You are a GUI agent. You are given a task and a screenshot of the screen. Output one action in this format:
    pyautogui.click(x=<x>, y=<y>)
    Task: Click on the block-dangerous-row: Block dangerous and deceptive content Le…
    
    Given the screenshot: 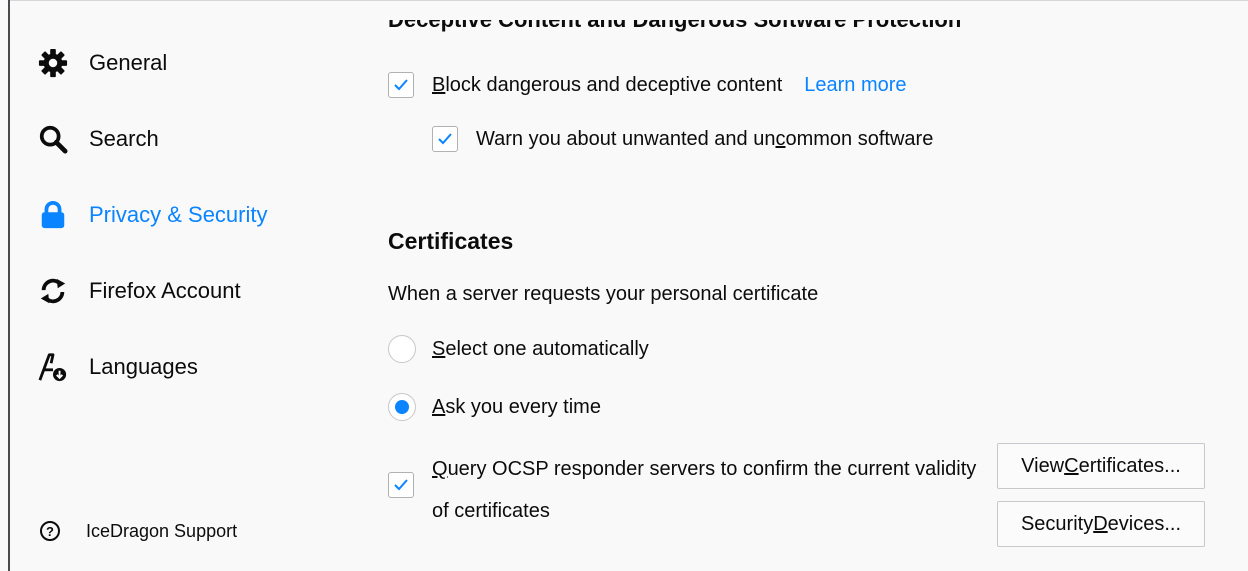 What is the action you would take?
    pyautogui.click(x=647, y=85)
    